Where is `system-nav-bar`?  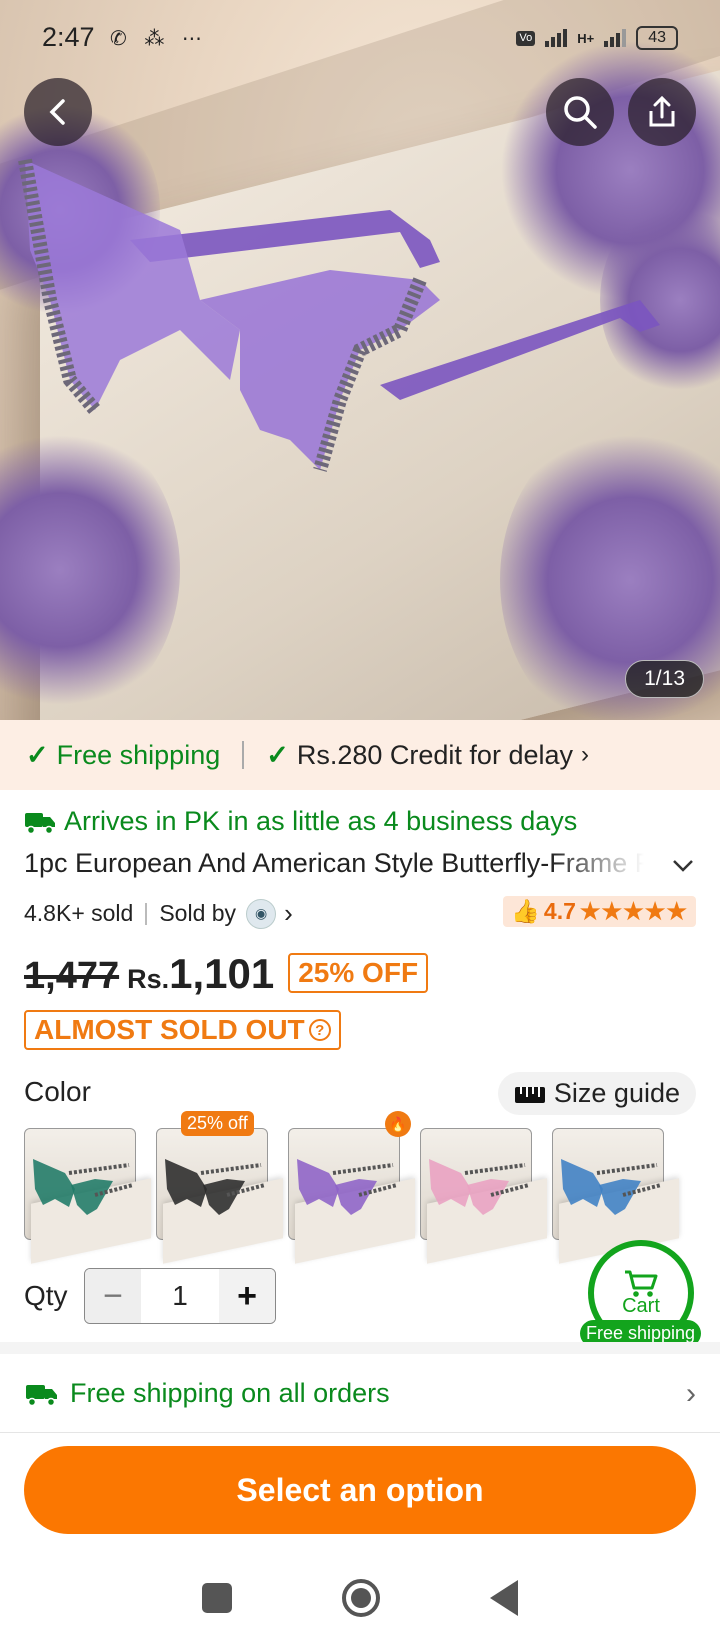 system-nav-bar is located at coordinates (360, 1598).